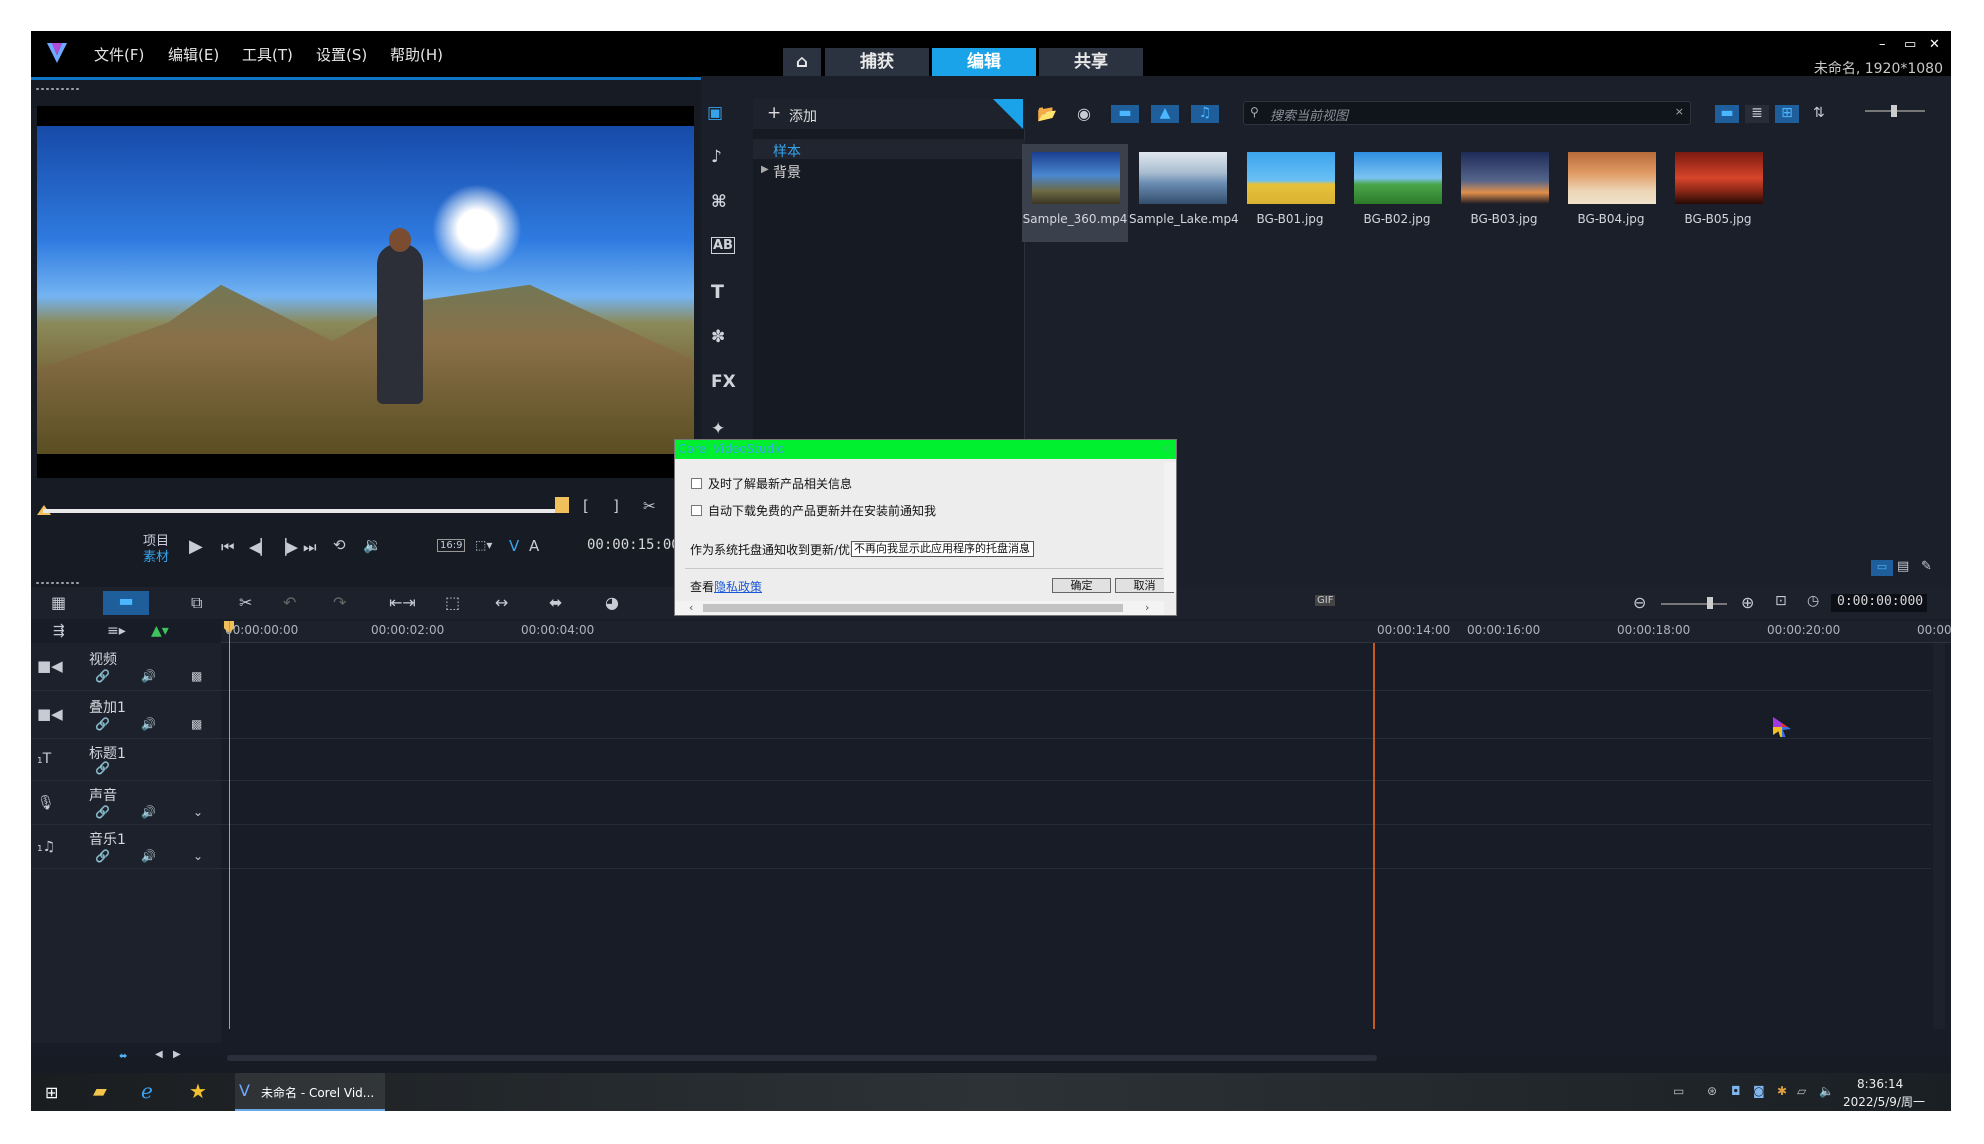  What do you see at coordinates (1710, 603) in the screenshot?
I see `zoom-slider-handle` at bounding box center [1710, 603].